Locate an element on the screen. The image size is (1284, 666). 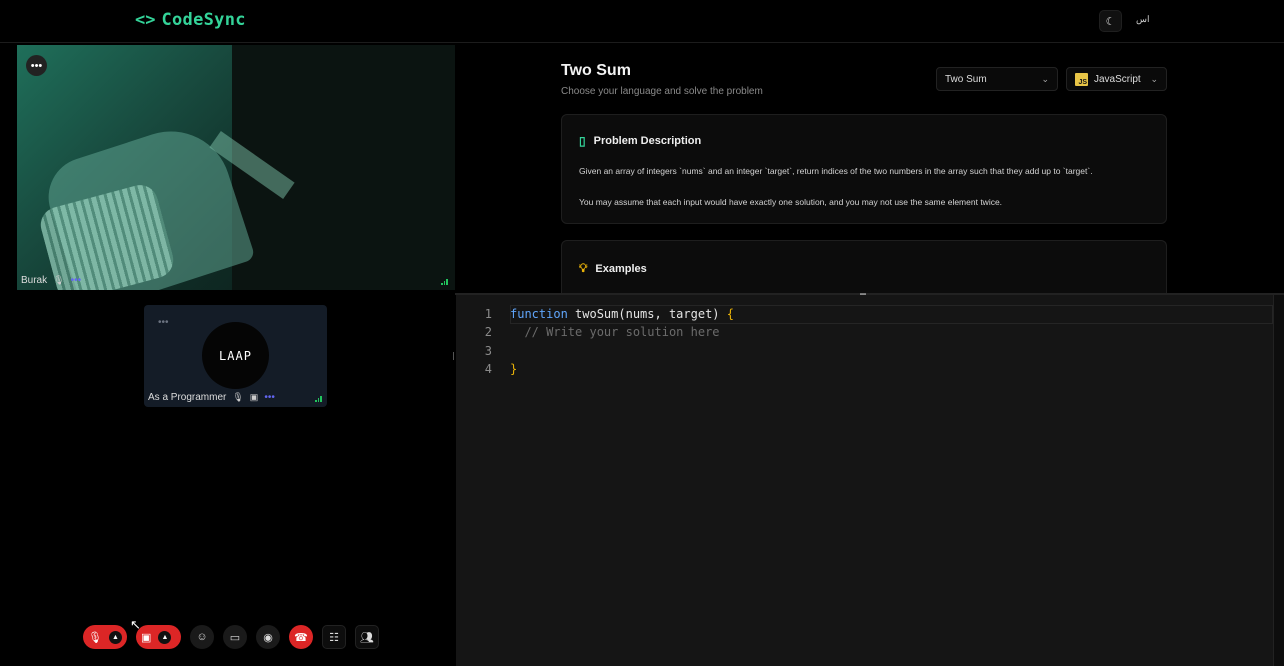
line-number: 2 is located at coordinates (488, 332).